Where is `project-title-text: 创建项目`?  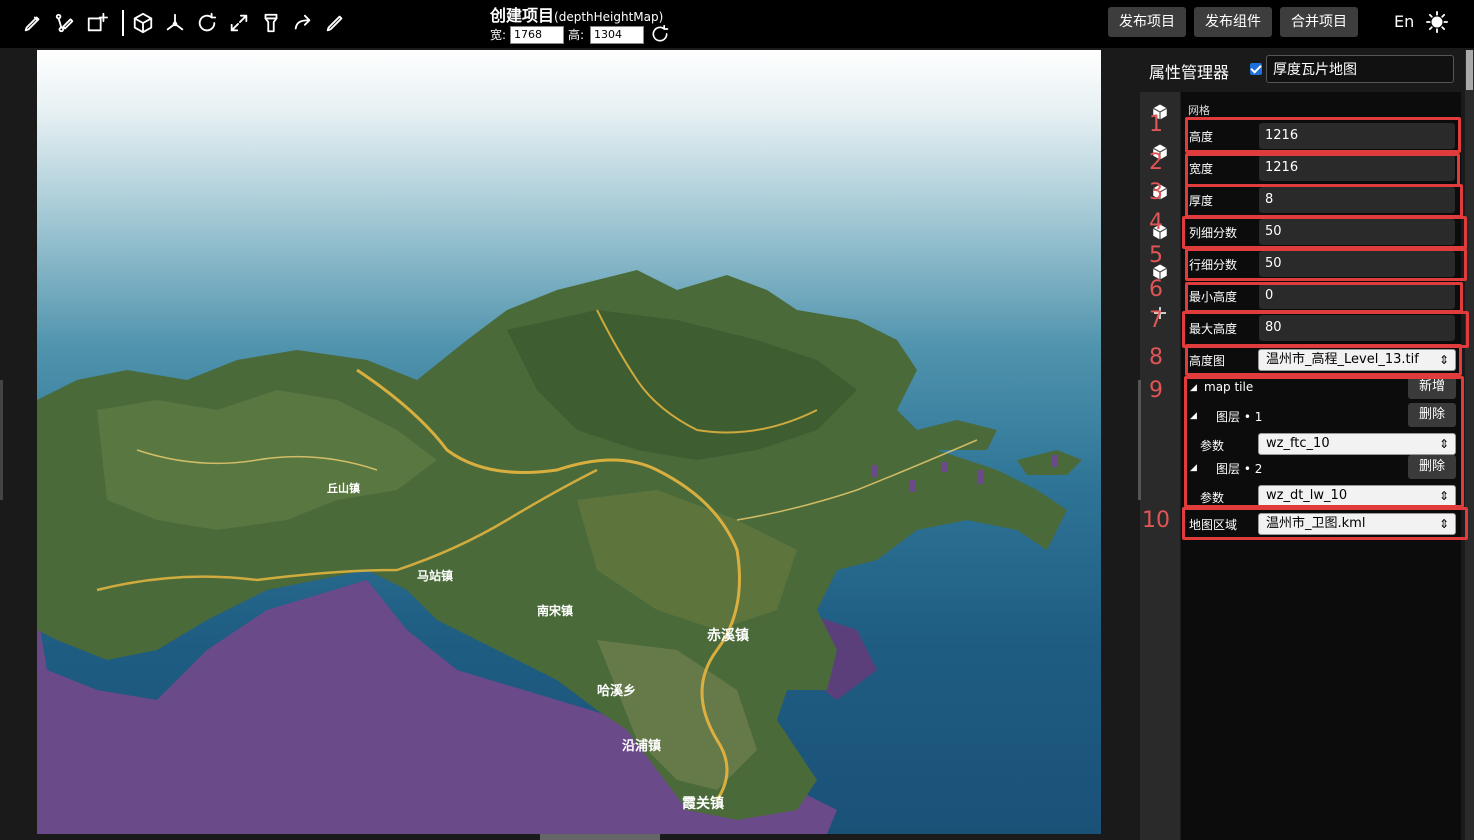 project-title-text: 创建项目 is located at coordinates (522, 15).